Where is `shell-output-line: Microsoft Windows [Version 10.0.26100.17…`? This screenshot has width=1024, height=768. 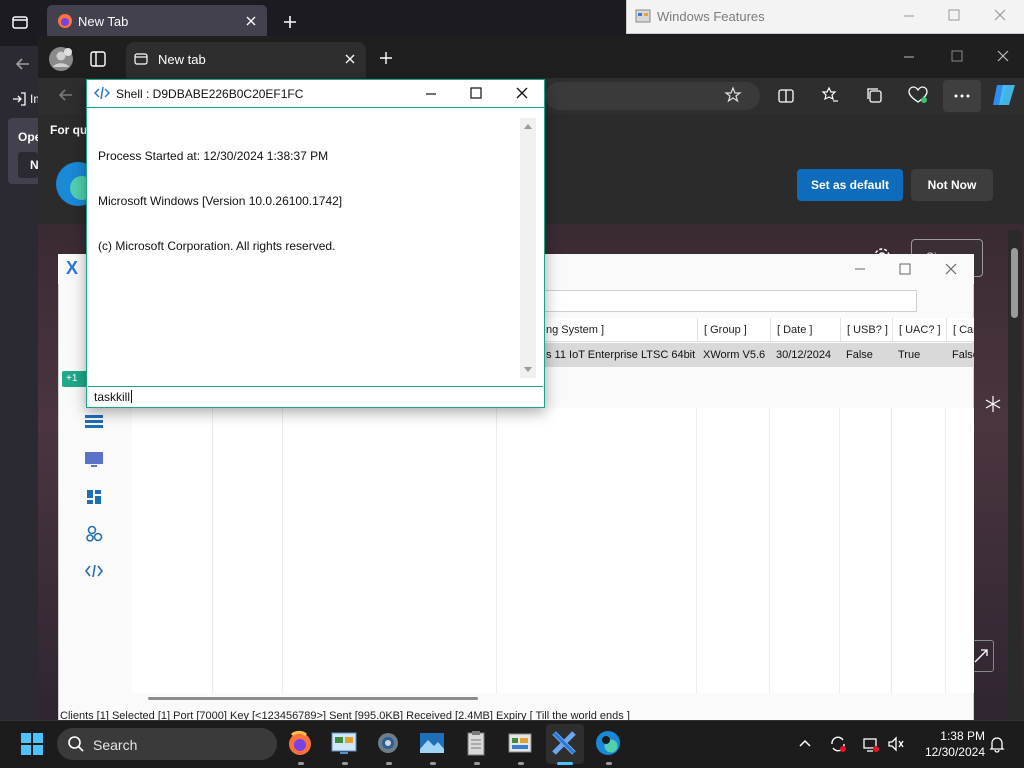
shell-output-line: Microsoft Windows [Version 10.0.26100.17… is located at coordinates (220, 201).